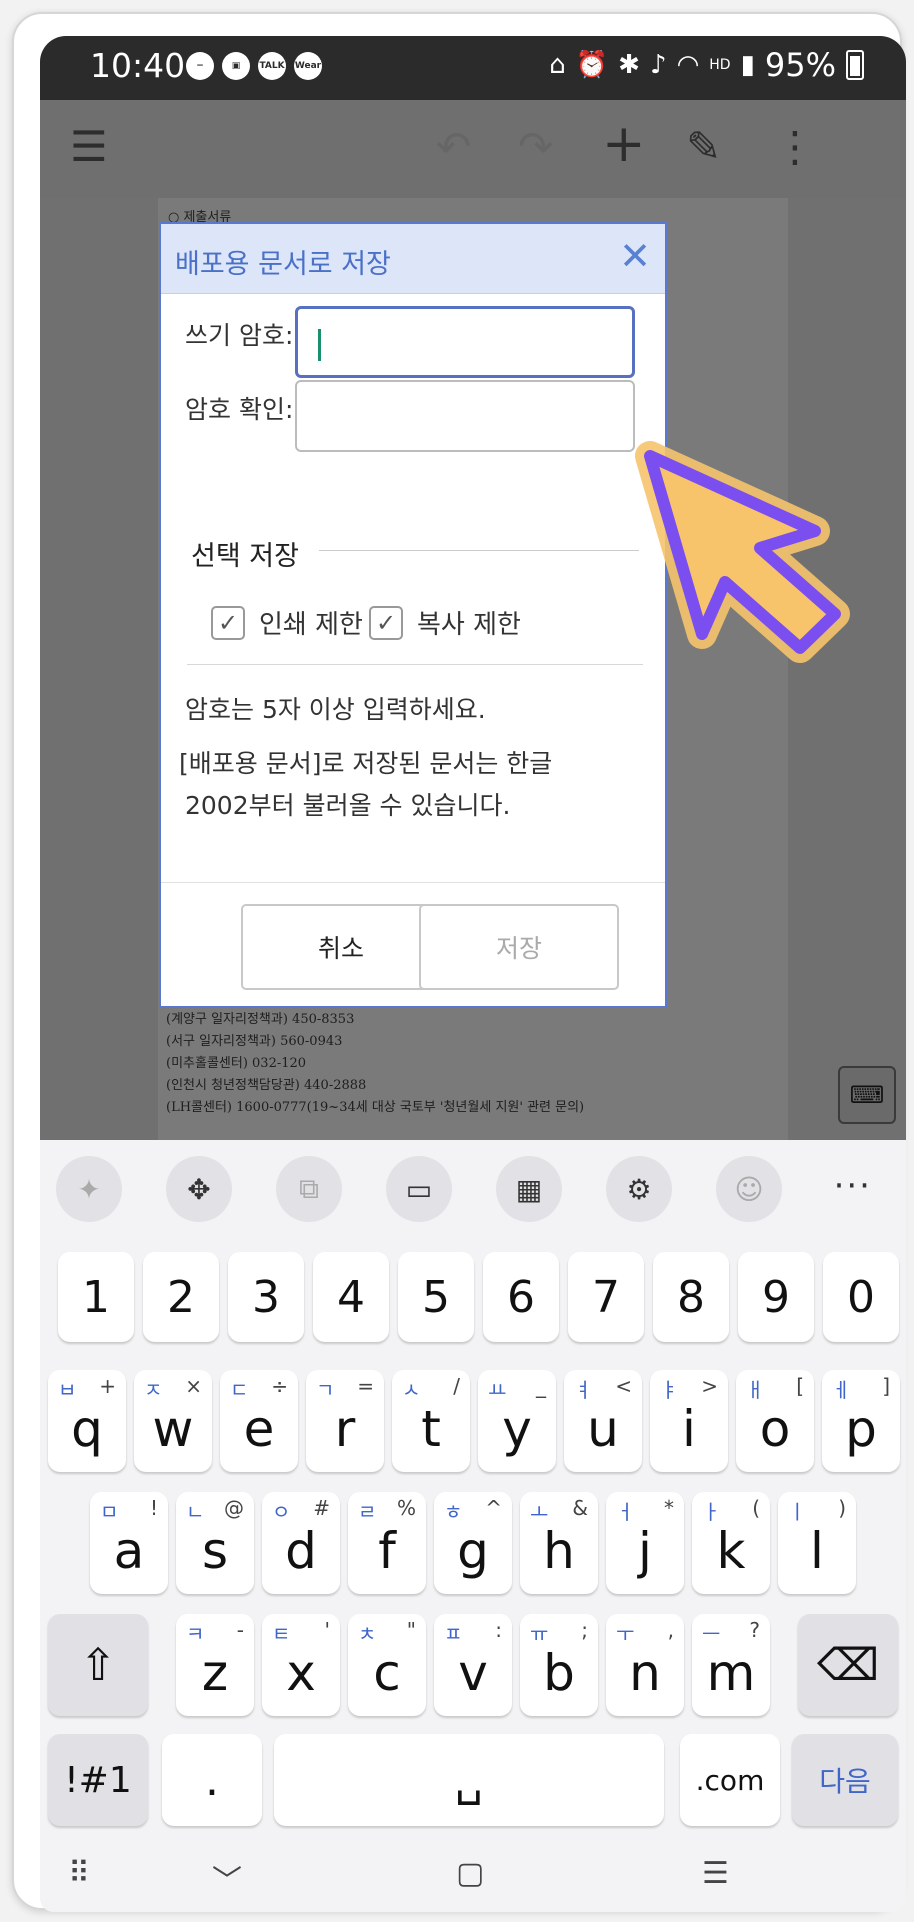 Image resolution: width=914 pixels, height=1922 pixels. What do you see at coordinates (301, 1665) in the screenshot?
I see `key-x: ㅌ ' x` at bounding box center [301, 1665].